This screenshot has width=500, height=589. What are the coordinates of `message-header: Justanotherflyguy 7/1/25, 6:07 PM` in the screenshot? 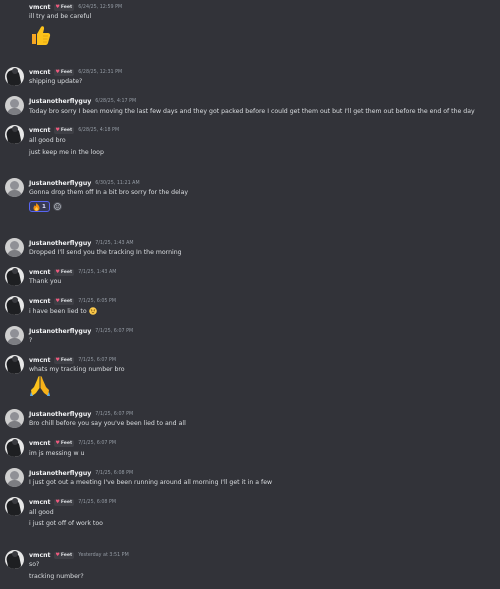 It's located at (81, 331).